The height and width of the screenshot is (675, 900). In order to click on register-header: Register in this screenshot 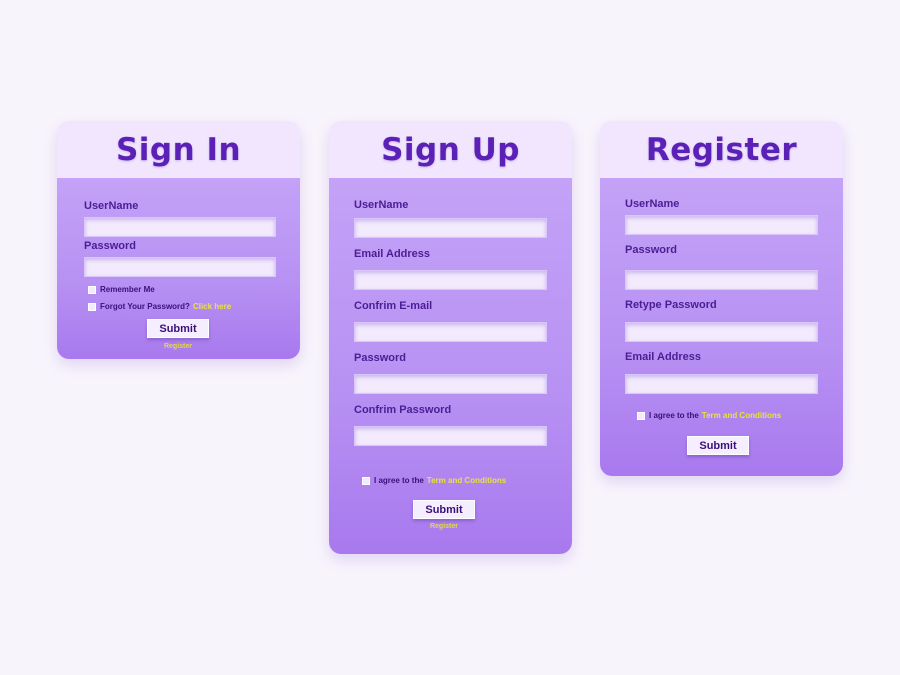, I will do `click(721, 149)`.